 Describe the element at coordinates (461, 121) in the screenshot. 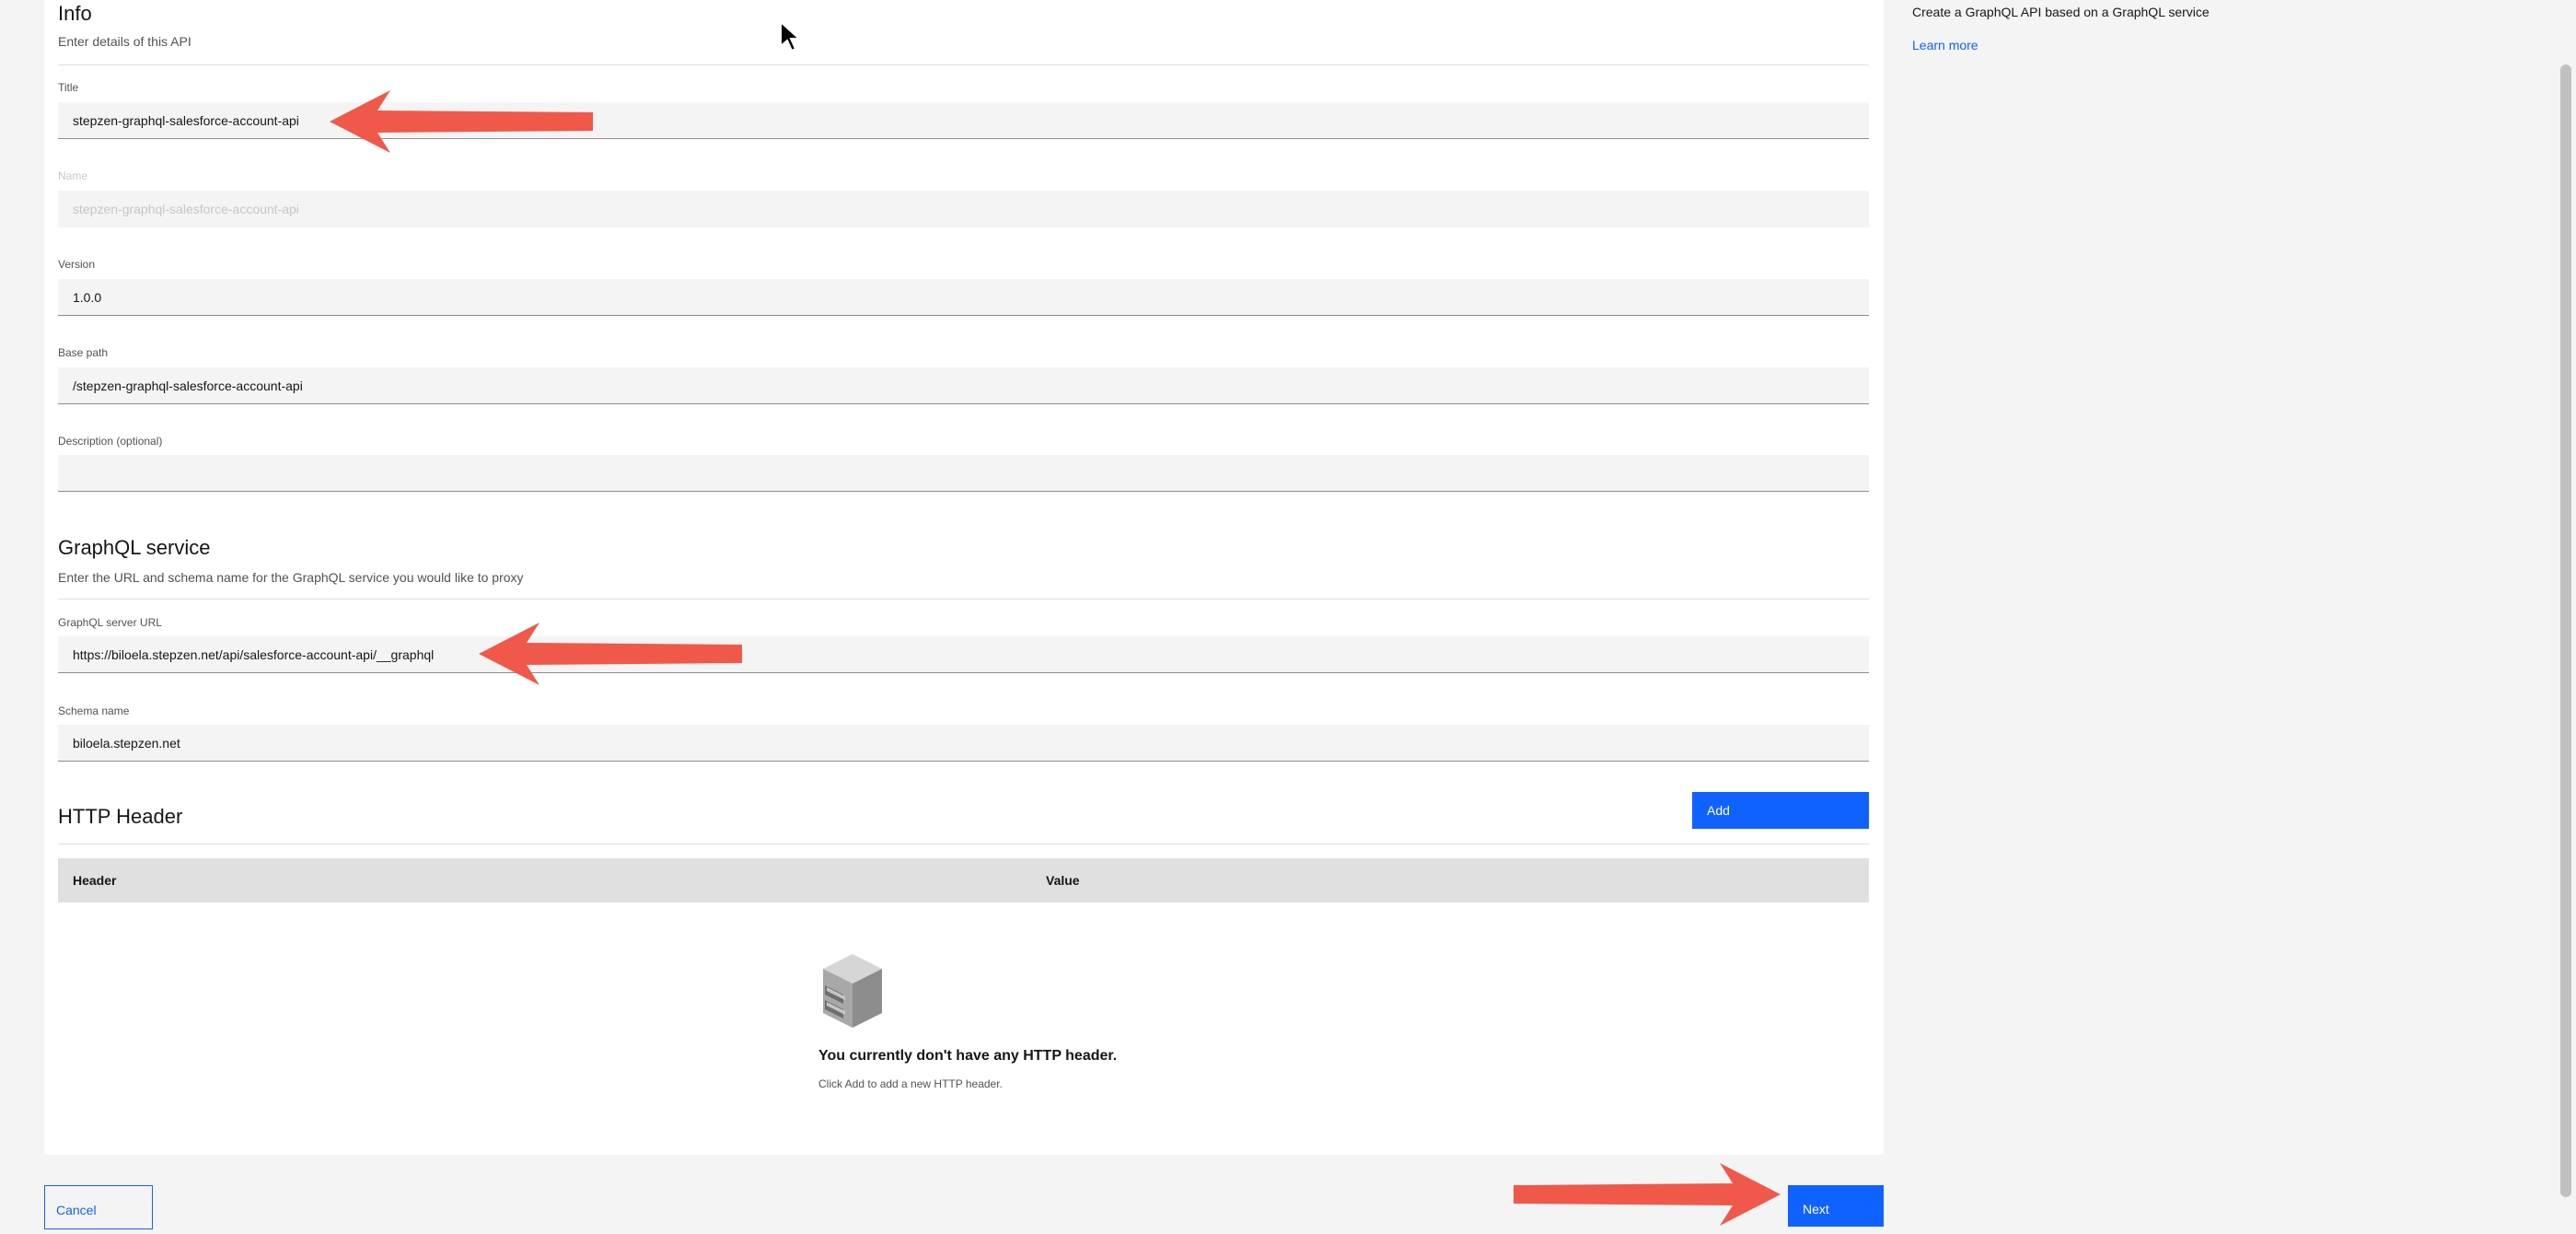

I see `annotation-arrow-title` at that location.